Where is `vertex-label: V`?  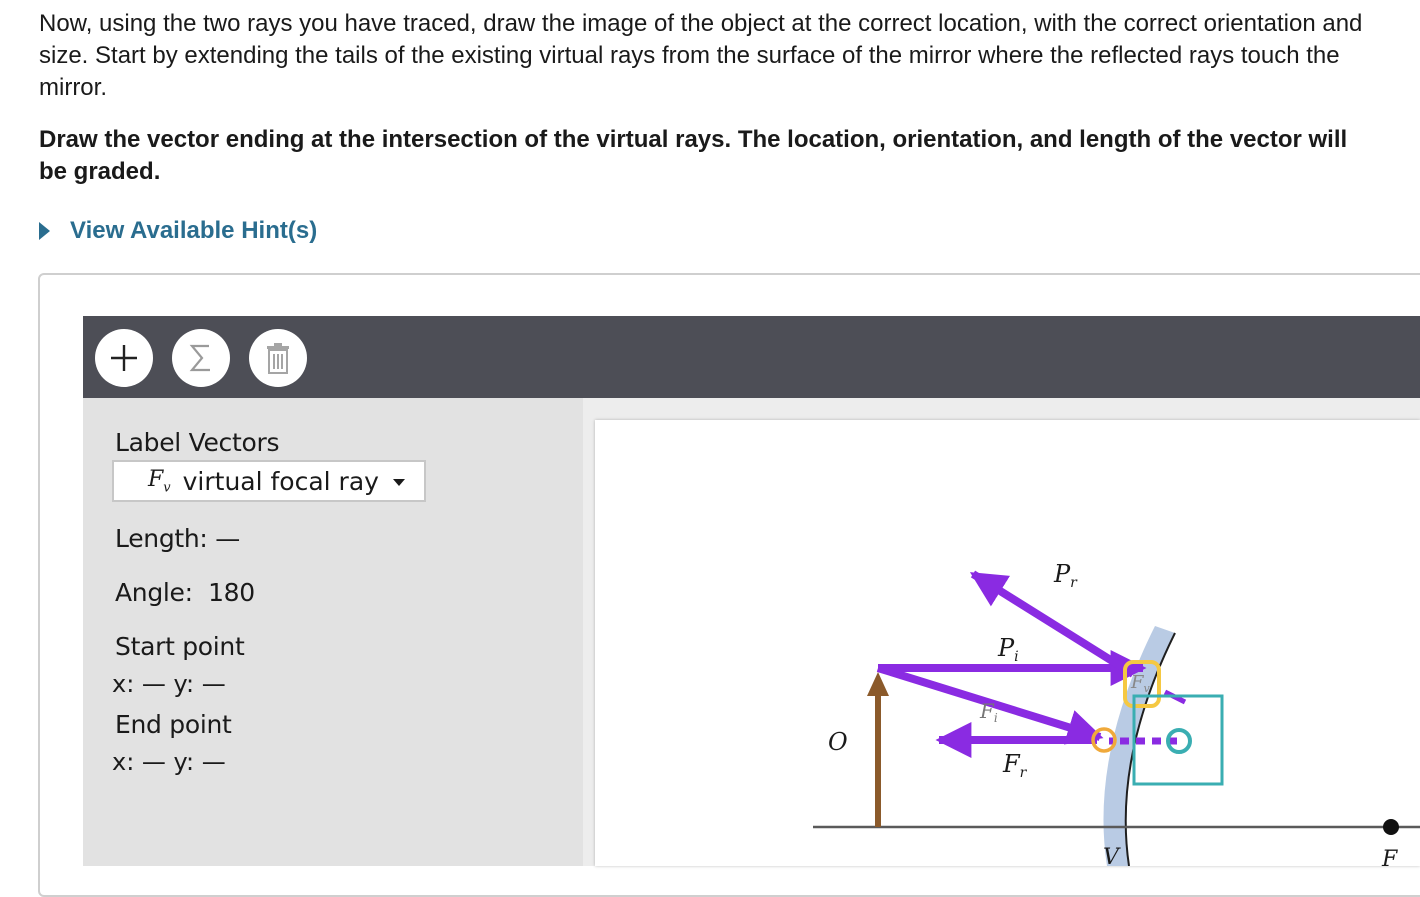
vertex-label: V is located at coordinates (1112, 855).